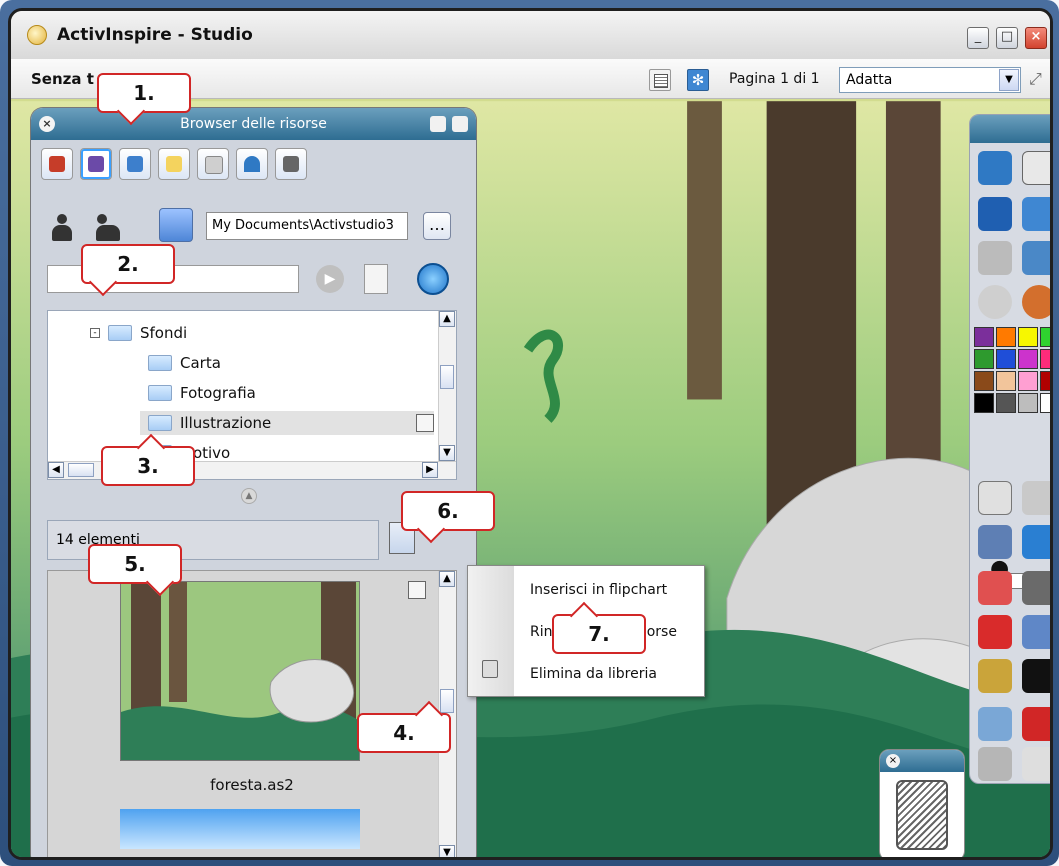  Describe the element at coordinates (95, 333) in the screenshot. I see `collapse-icon: -` at that location.